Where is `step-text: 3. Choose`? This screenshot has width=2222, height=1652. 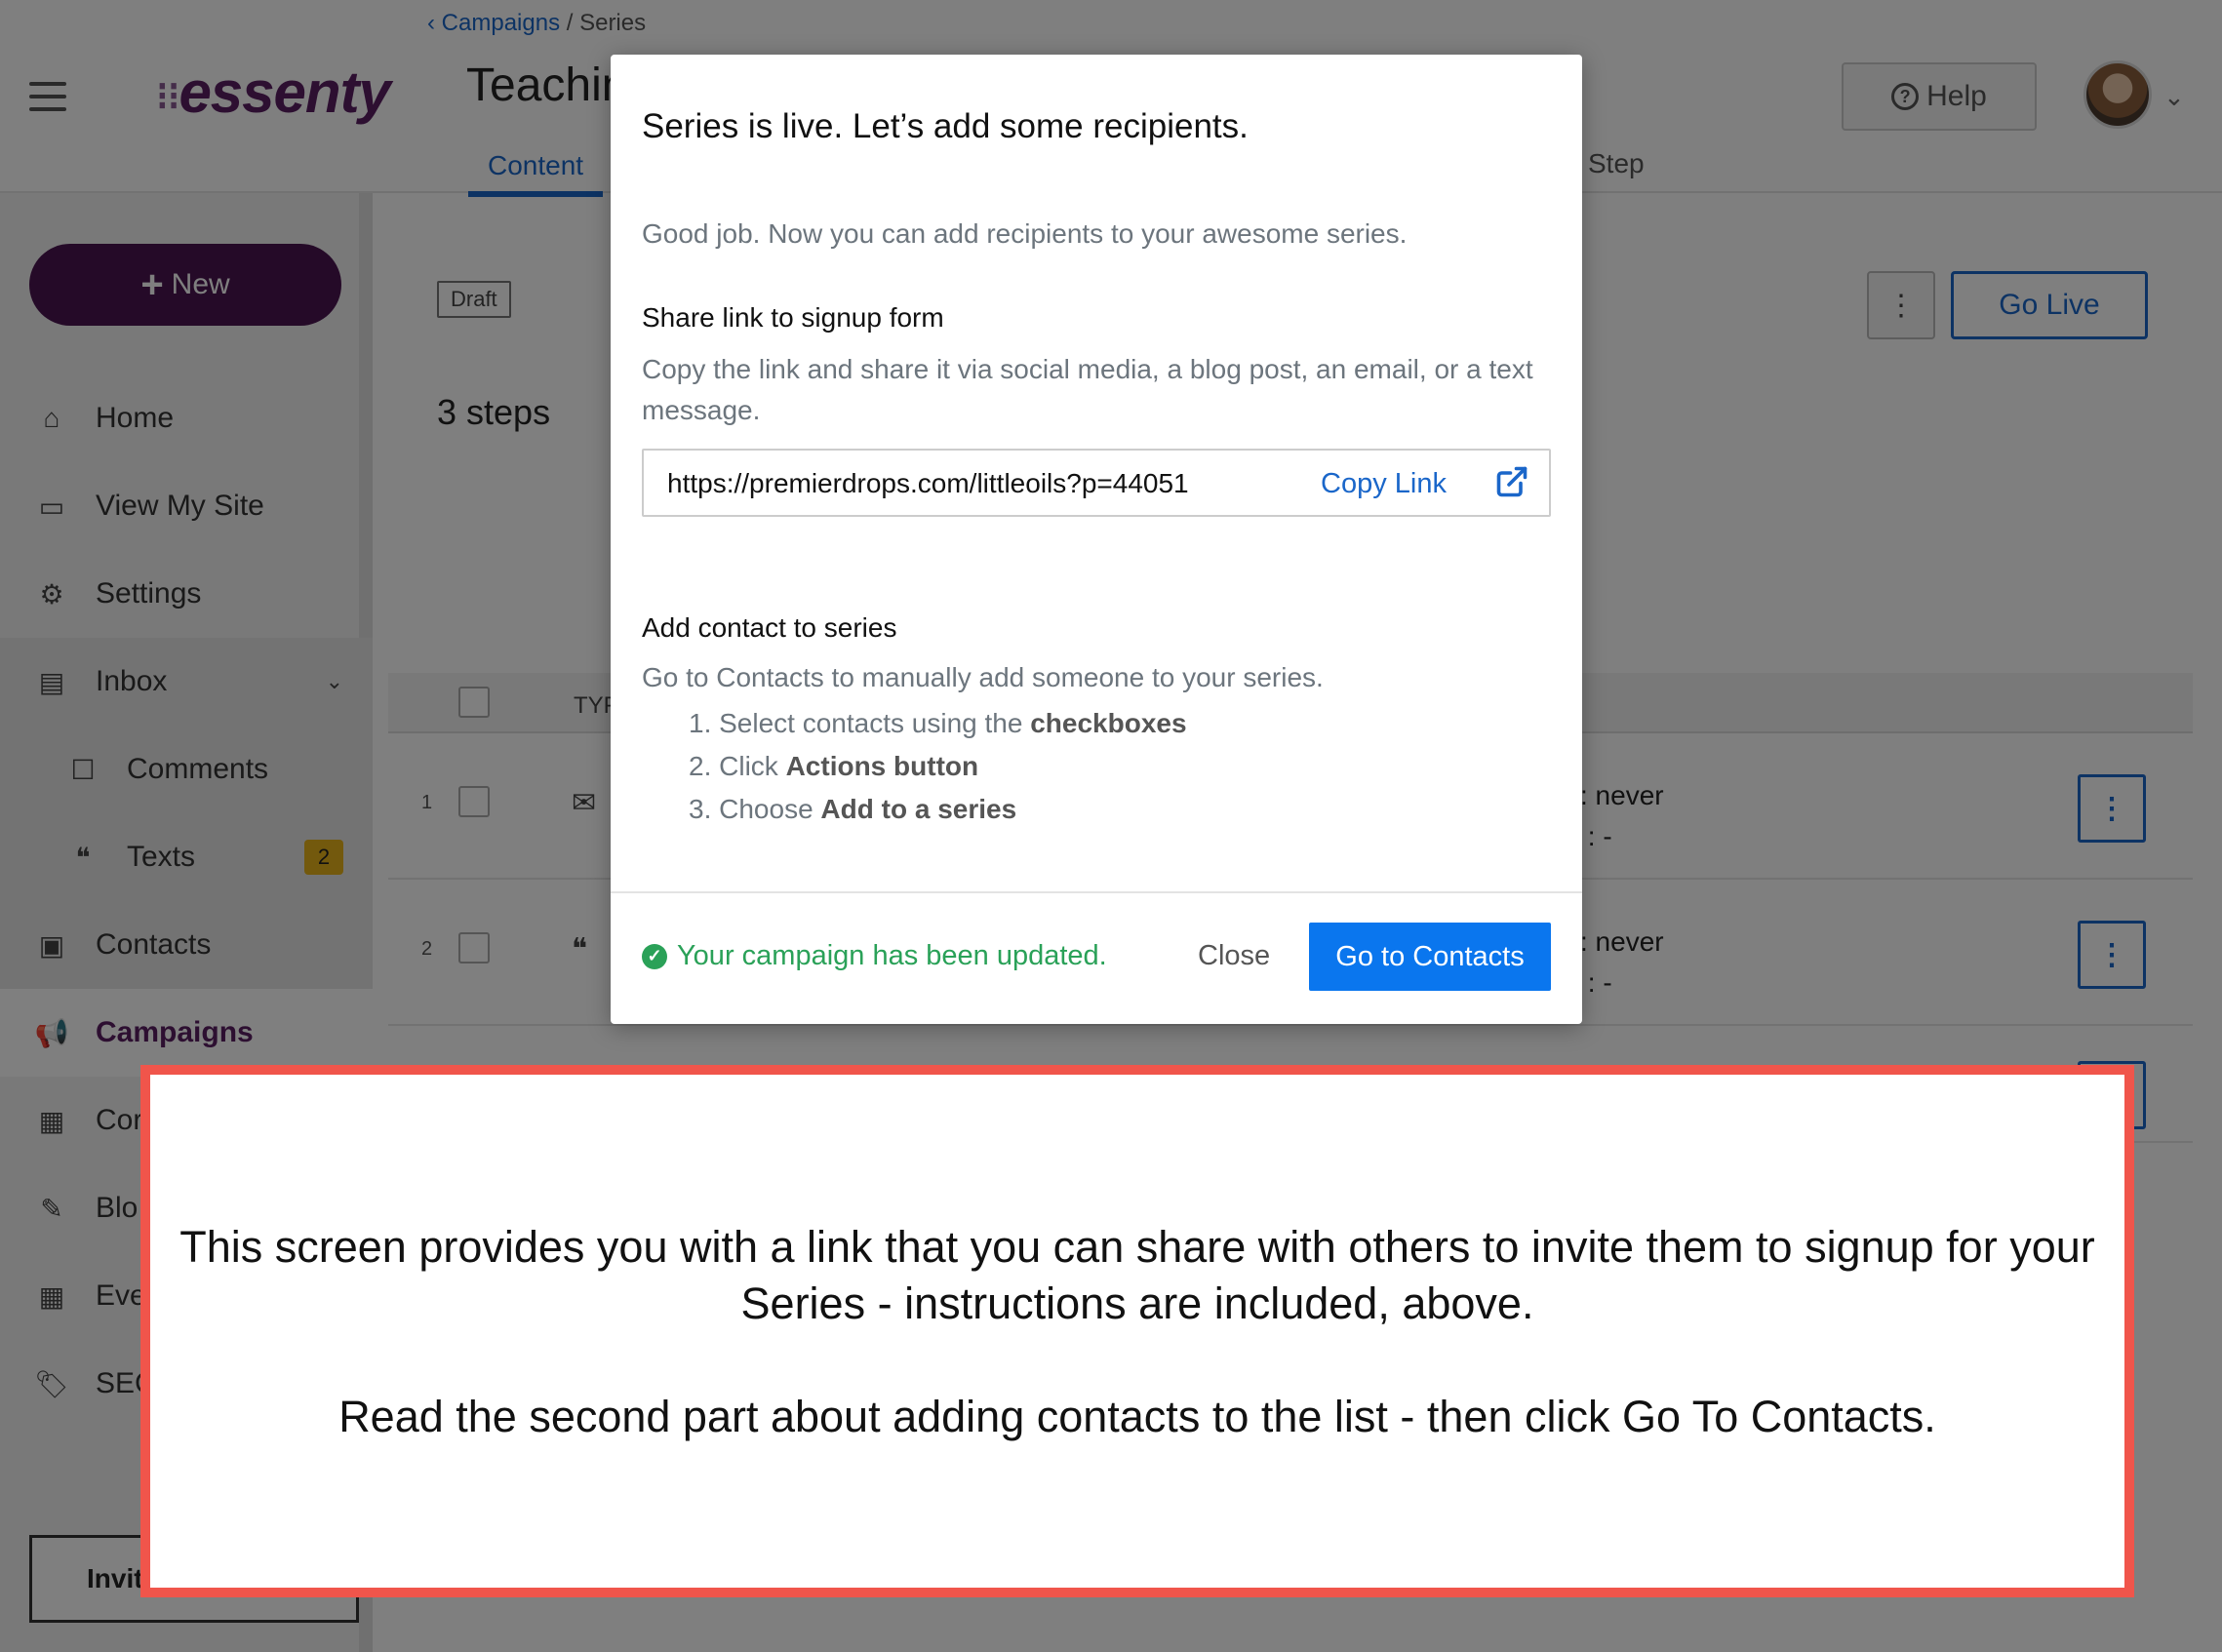
step-text: 3. Choose is located at coordinates (755, 809).